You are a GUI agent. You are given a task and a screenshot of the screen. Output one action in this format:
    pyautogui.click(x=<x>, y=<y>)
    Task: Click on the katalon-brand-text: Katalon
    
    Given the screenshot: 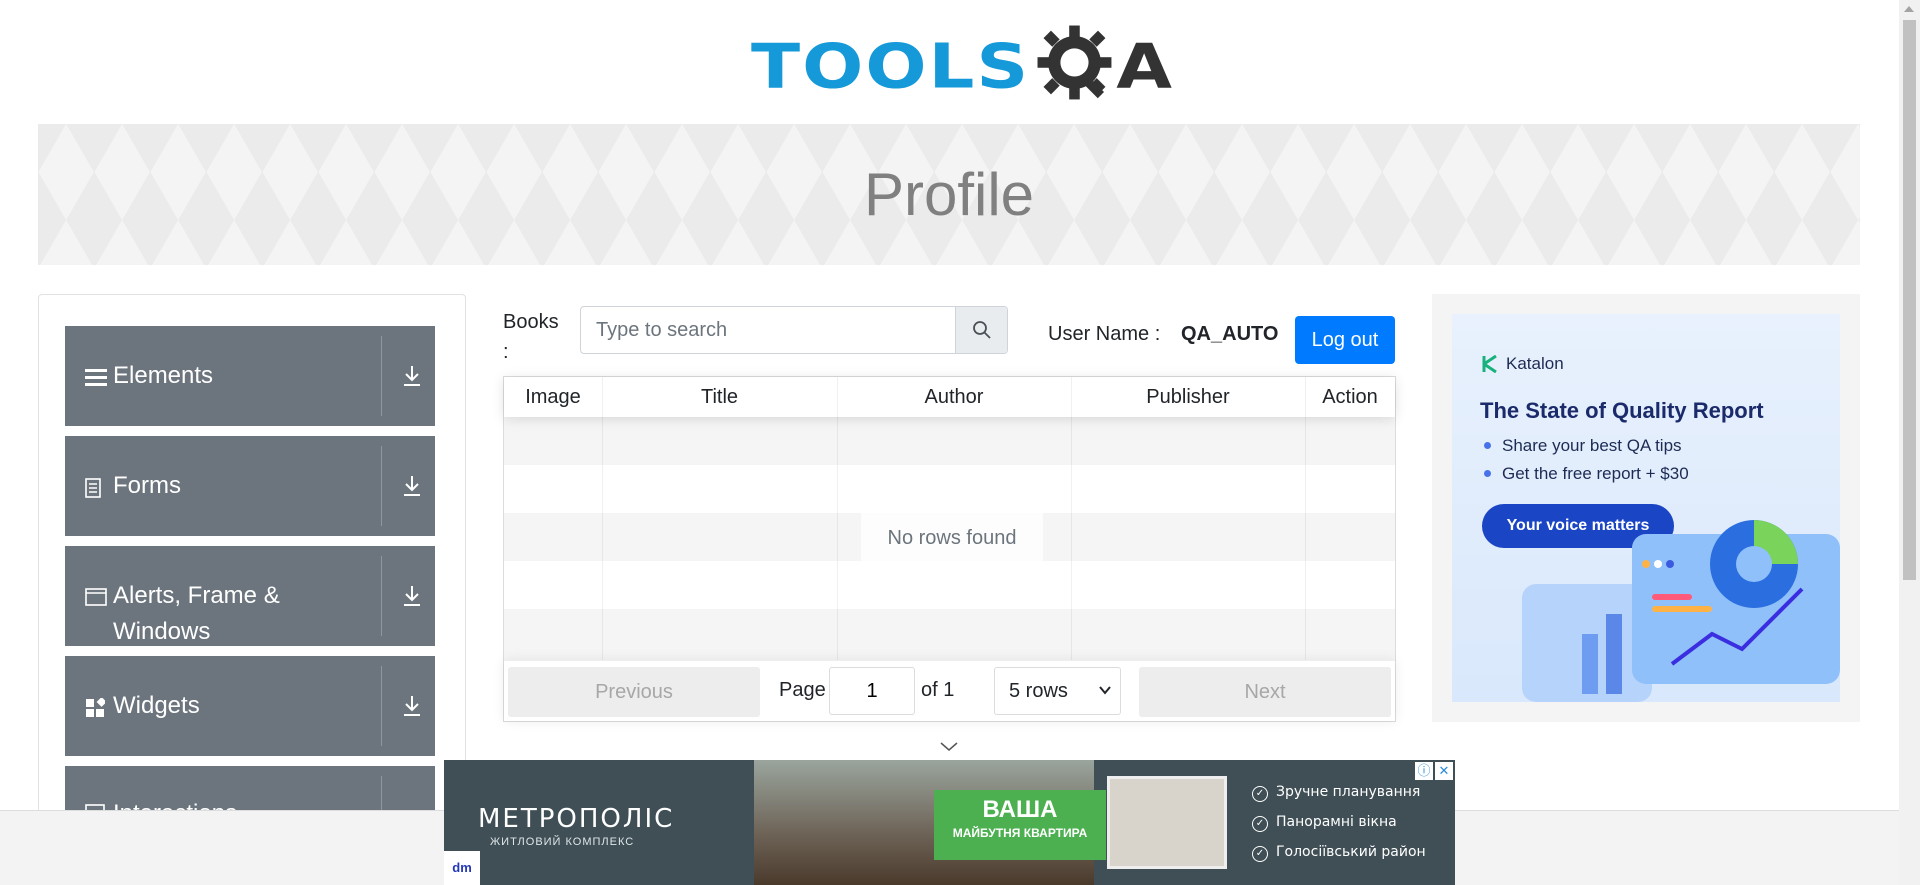 What is the action you would take?
    pyautogui.click(x=1535, y=363)
    